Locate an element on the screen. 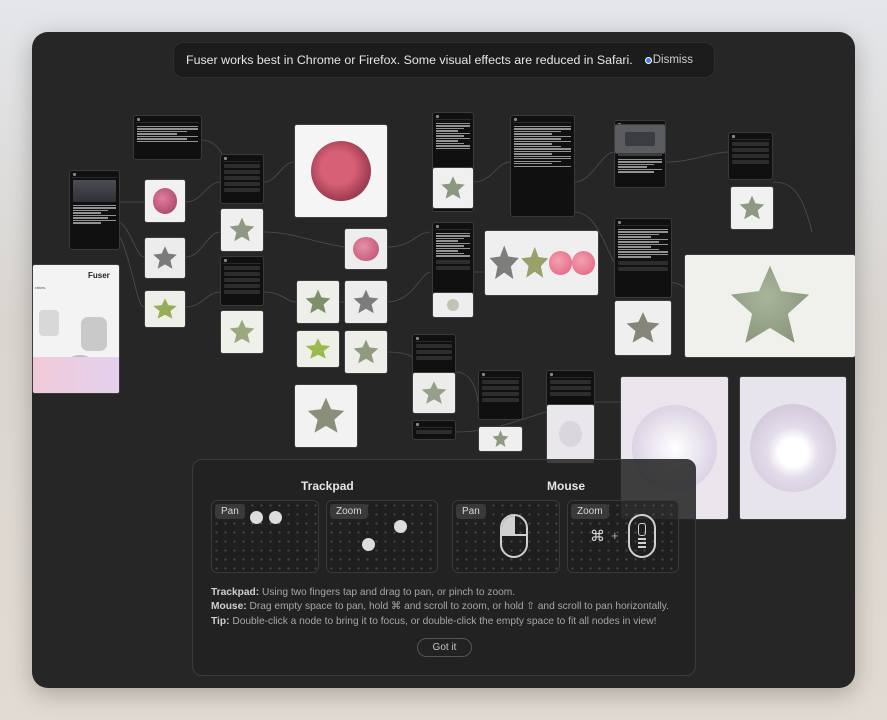 The height and width of the screenshot is (720, 887). mouse-title: Mouse is located at coordinates (566, 486).